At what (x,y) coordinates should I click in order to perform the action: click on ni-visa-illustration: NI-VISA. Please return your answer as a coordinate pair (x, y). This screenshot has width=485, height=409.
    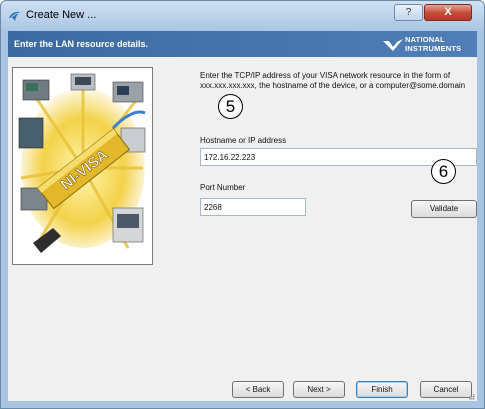
    Looking at the image, I should click on (82, 166).